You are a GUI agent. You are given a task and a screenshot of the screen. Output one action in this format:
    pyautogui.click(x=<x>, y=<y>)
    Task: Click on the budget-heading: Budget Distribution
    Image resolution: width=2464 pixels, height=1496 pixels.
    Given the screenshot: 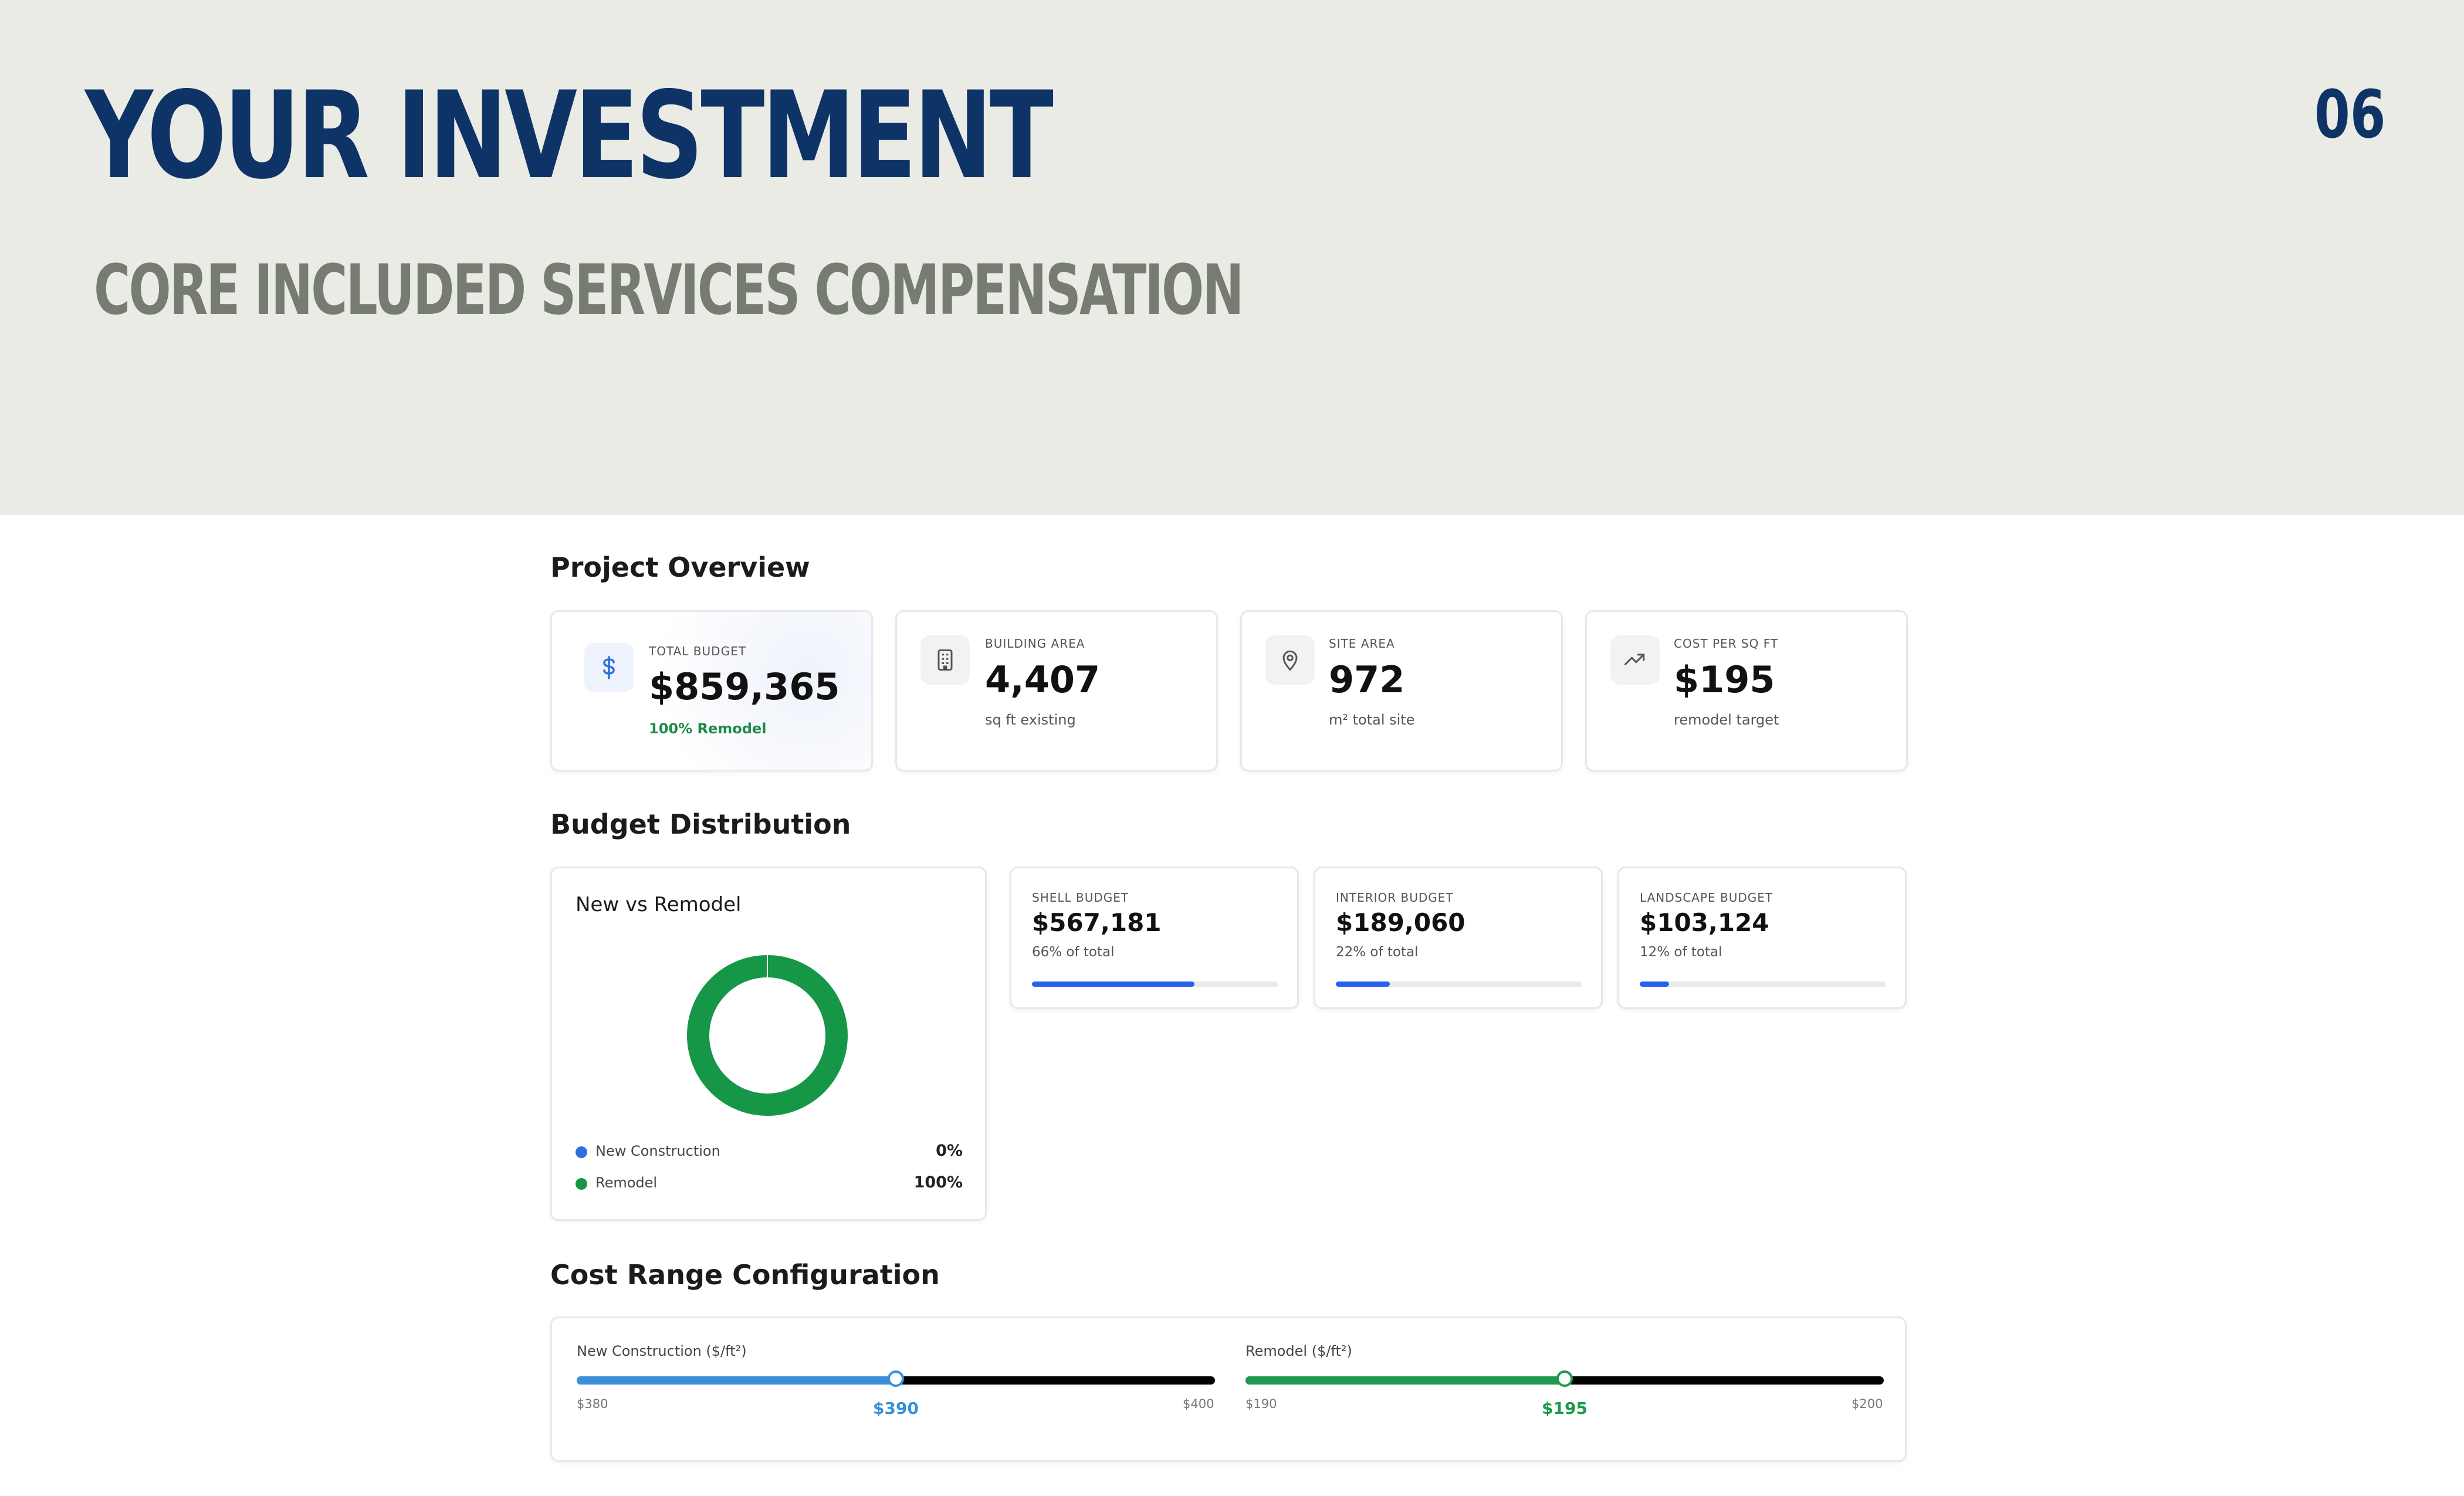 What is the action you would take?
    pyautogui.click(x=700, y=824)
    